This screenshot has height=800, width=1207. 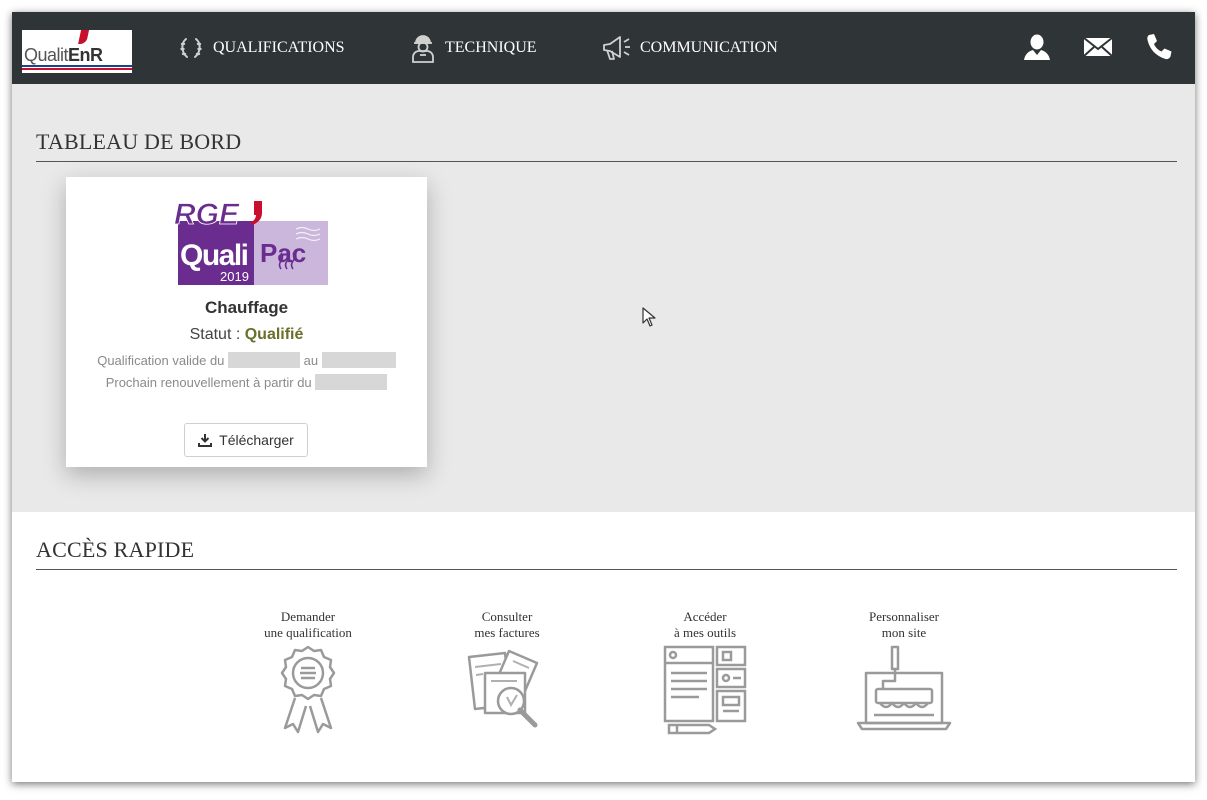 I want to click on nav-label: TECHNIQUE, so click(x=491, y=47).